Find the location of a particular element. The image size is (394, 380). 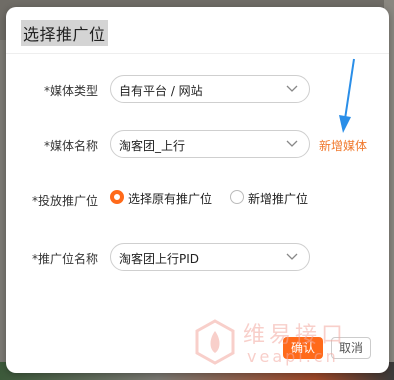

media-name-label: *媒体名称 is located at coordinates (70, 146).